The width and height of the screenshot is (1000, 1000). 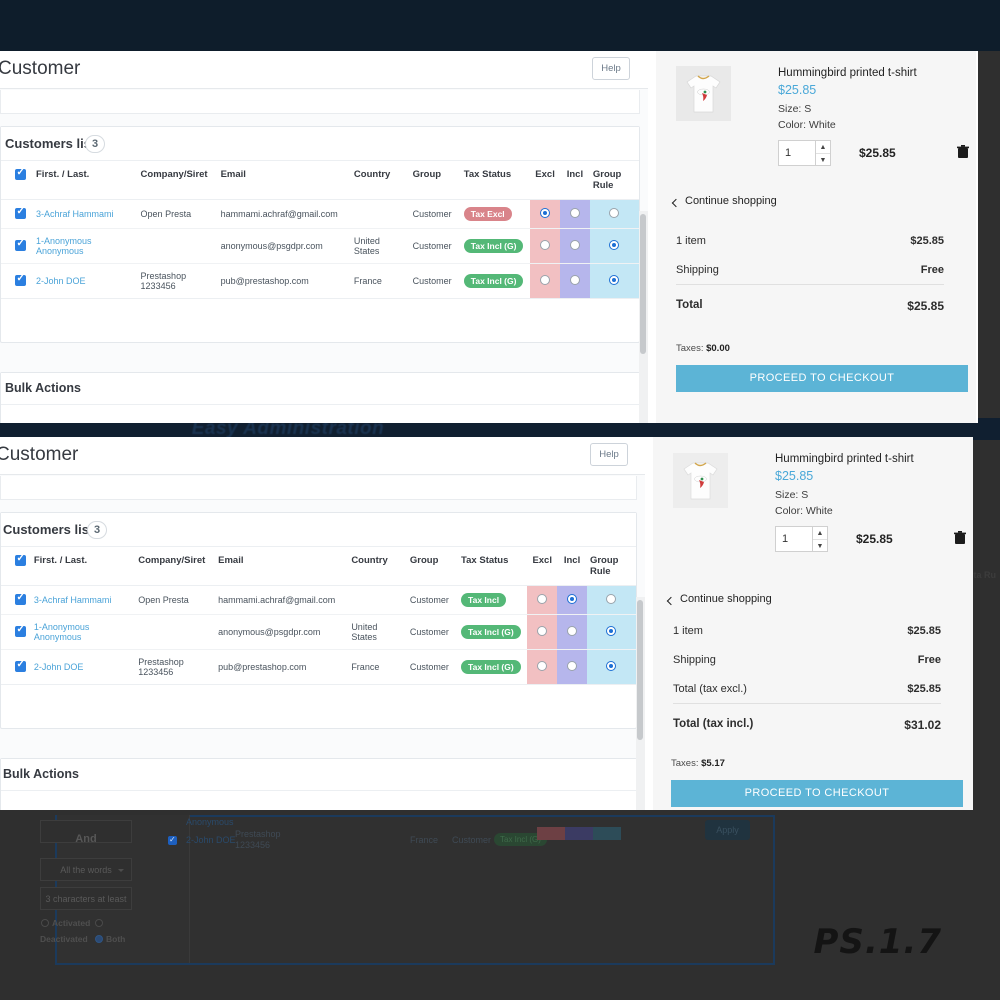 I want to click on col-country: Country, so click(x=380, y=180).